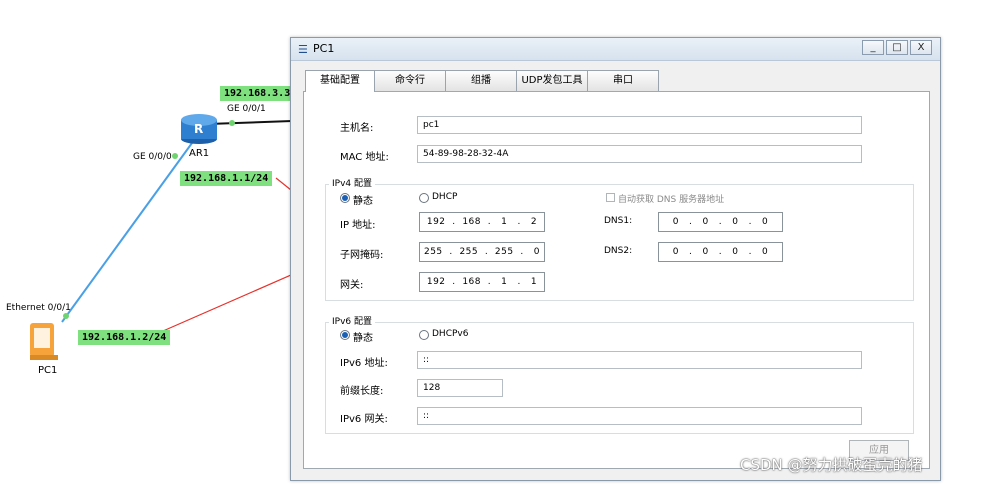 This screenshot has width=986, height=484. Describe the element at coordinates (352, 182) in the screenshot. I see `ipv4-group-title: IPv4 配置` at that location.